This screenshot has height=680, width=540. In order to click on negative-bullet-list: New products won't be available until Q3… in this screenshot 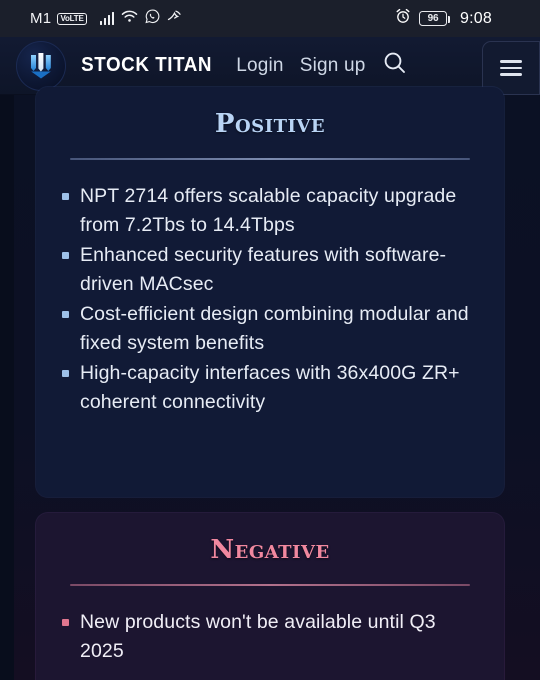, I will do `click(270, 637)`.